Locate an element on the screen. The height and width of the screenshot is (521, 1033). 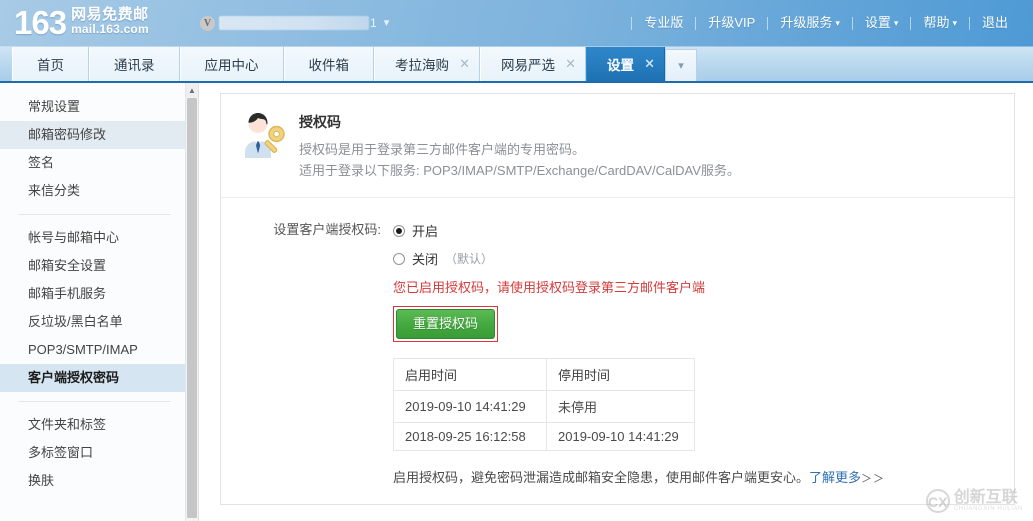
sidebar-item-label: 常规设置 is located at coordinates (54, 106).